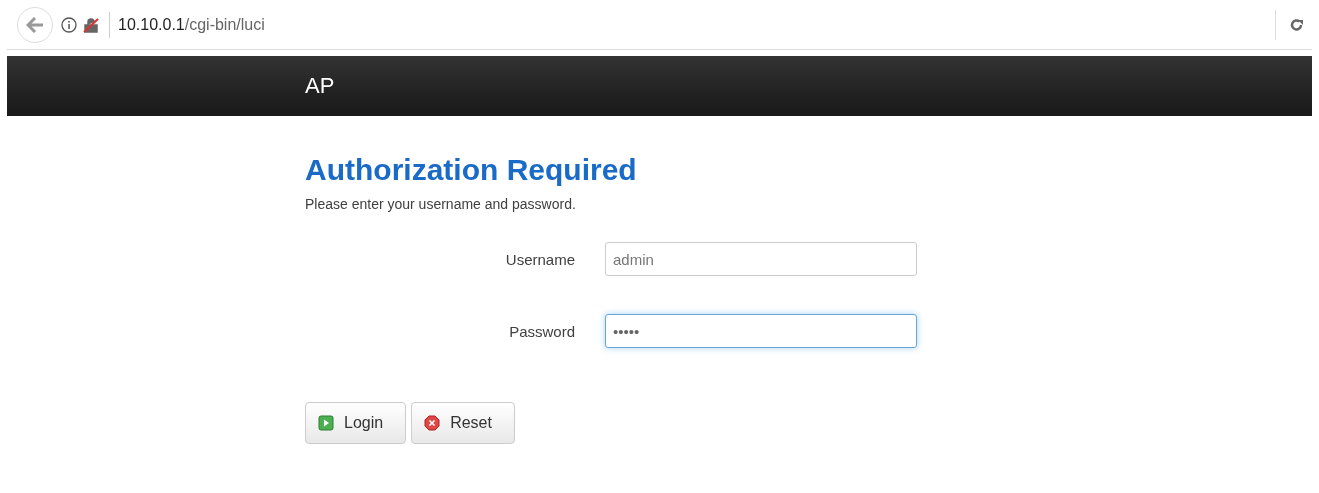  I want to click on login-button: Login, so click(356, 423).